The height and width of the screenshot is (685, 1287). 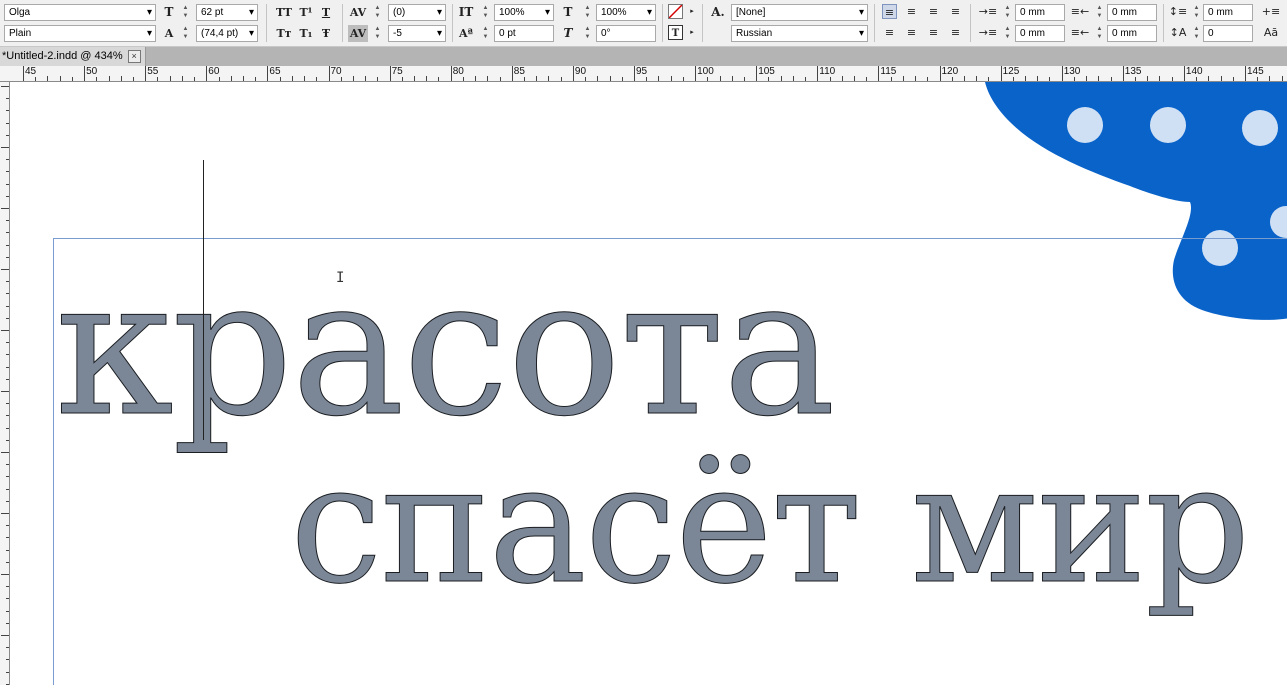 What do you see at coordinates (911, 11) in the screenshot?
I see `align-center-icon: ≡` at bounding box center [911, 11].